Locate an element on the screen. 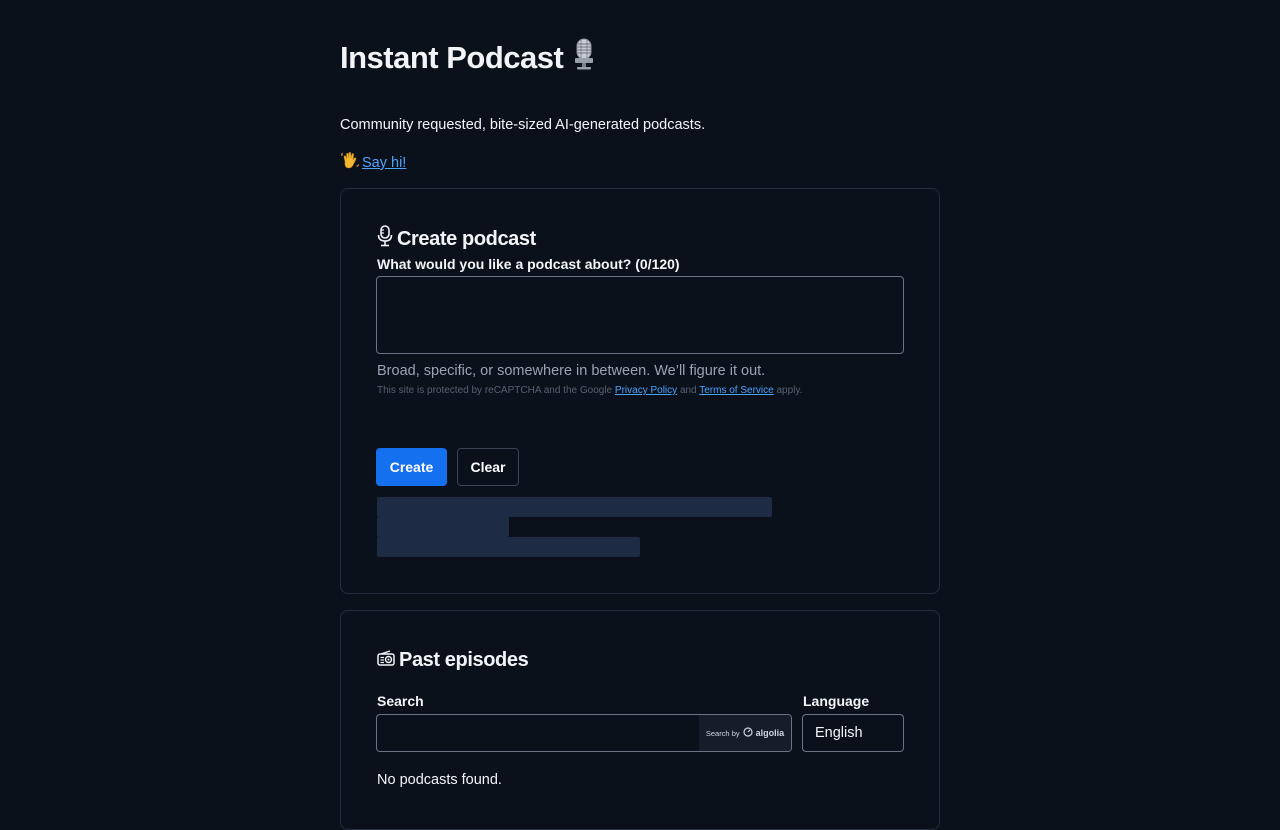 The width and height of the screenshot is (1280, 830). podcast-topic-textarea is located at coordinates (640, 315).